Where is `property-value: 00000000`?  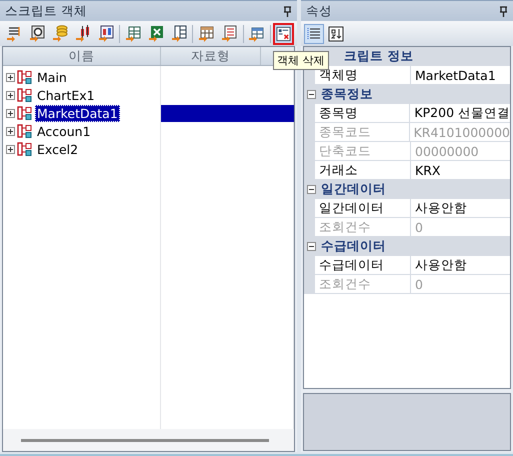
property-value: 00000000 is located at coordinates (460, 151).